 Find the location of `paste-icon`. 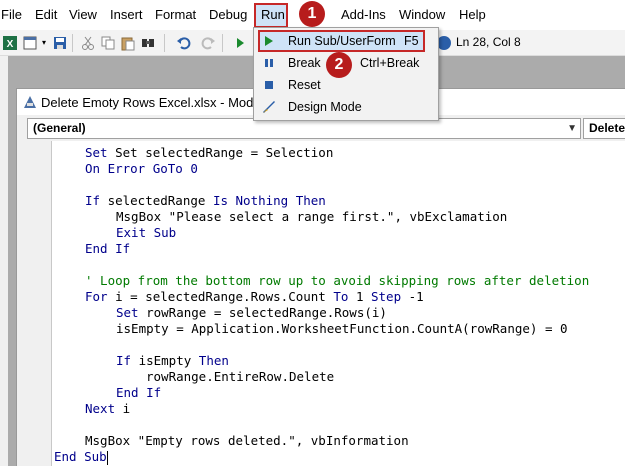

paste-icon is located at coordinates (128, 43).